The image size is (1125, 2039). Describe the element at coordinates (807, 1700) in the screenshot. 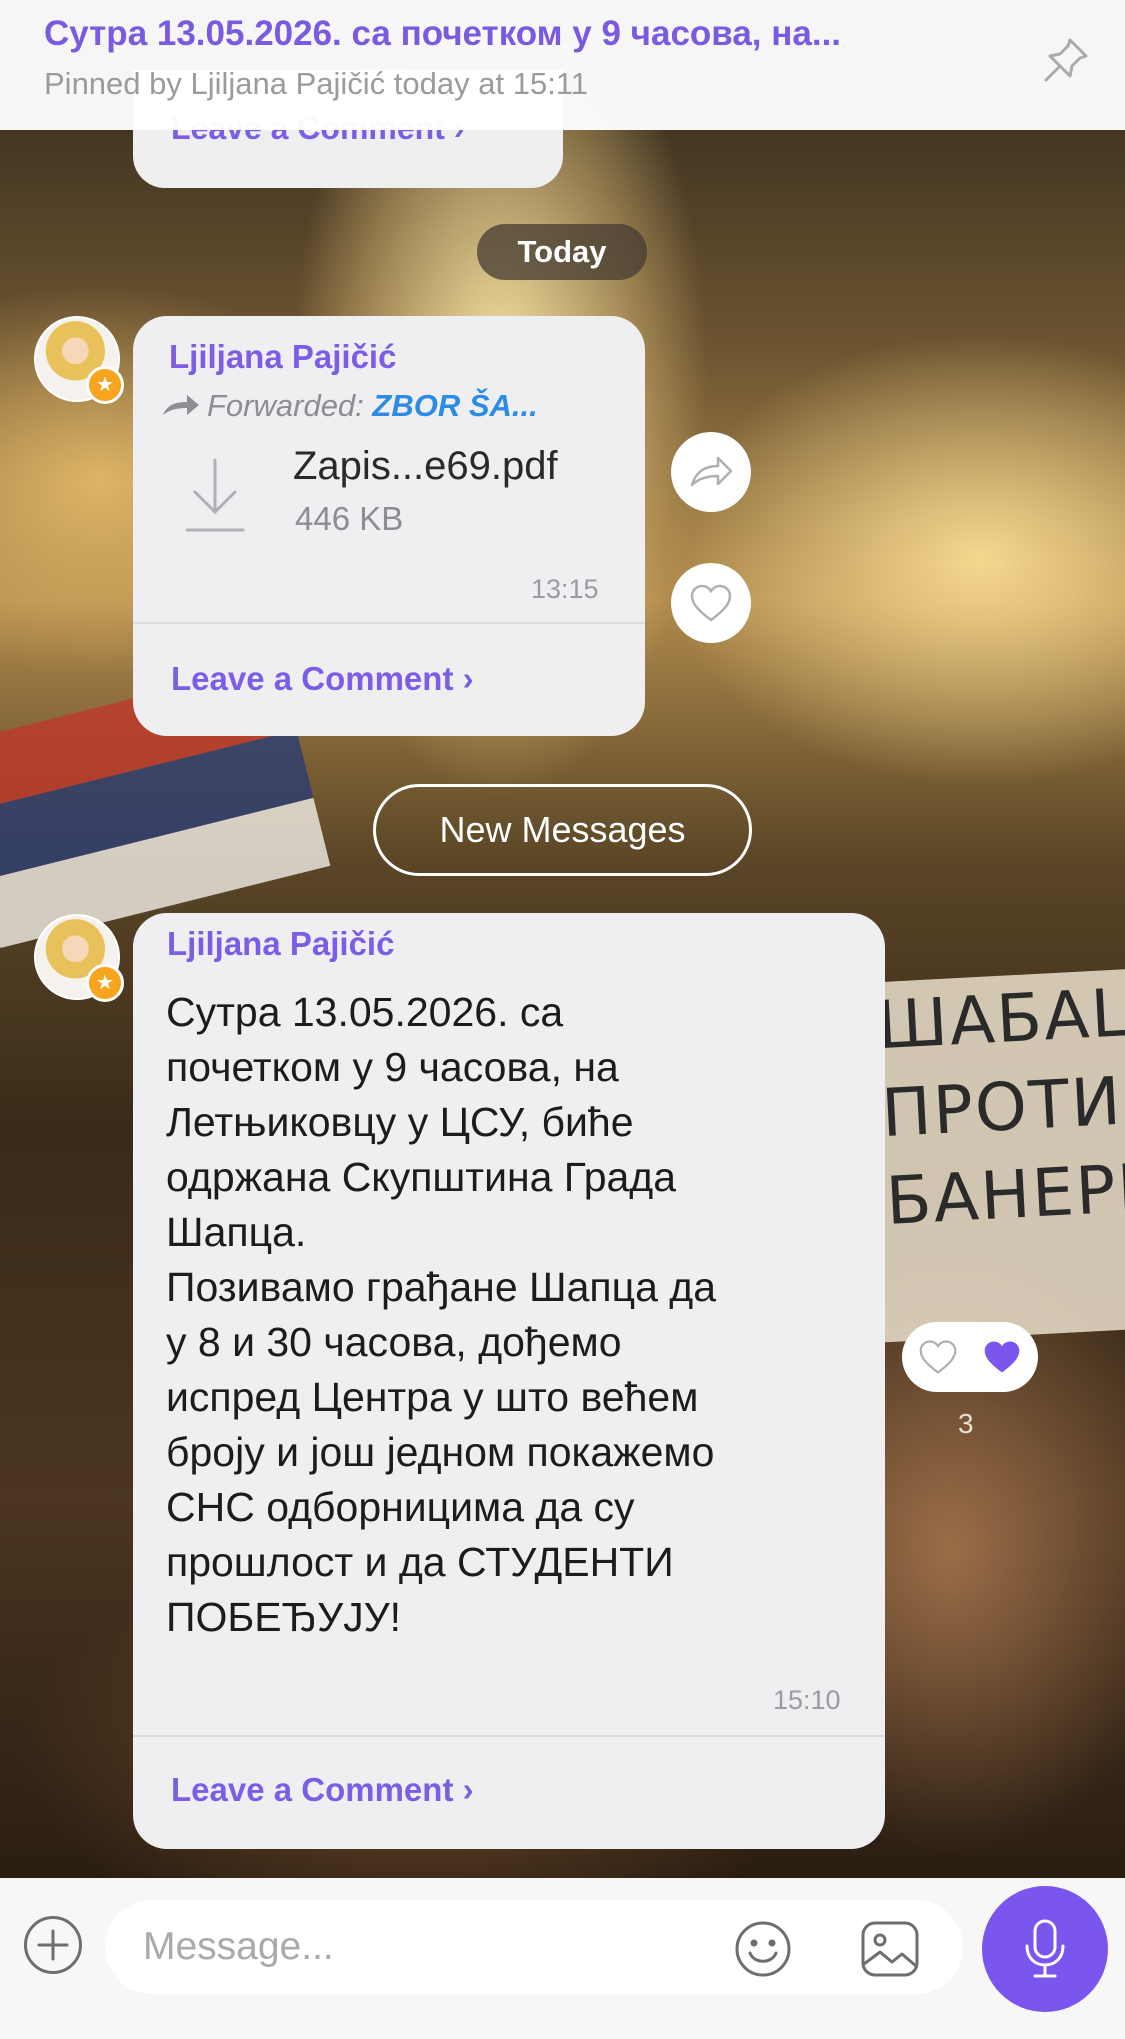

I see `message-time: 15:10` at that location.